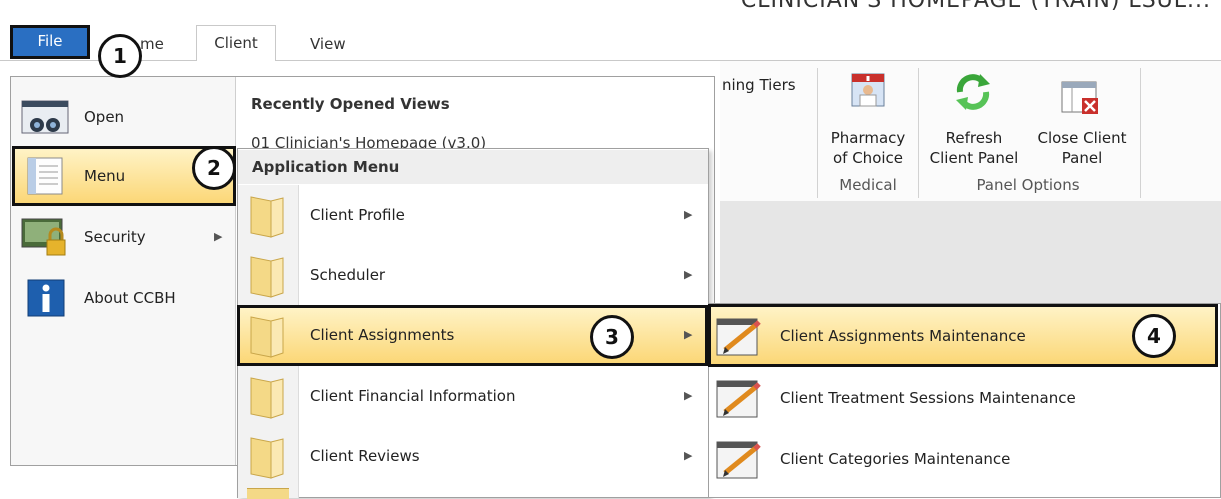 This screenshot has height=499, width=1221. I want to click on submenu-client-categories-maintenance: Client Categories Maintenance, so click(964, 459).